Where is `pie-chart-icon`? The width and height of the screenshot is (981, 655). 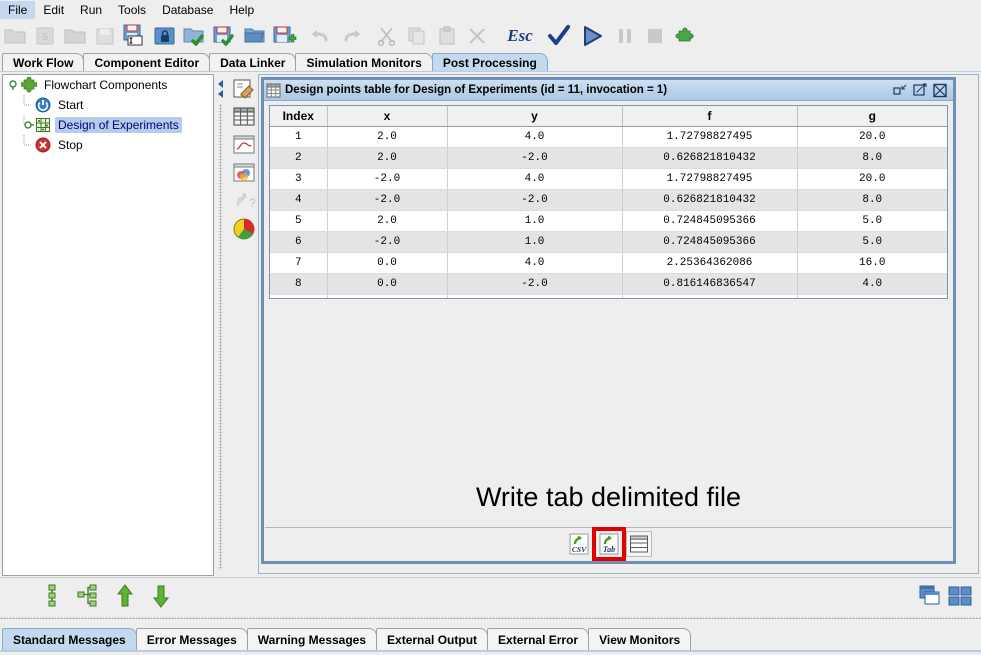 pie-chart-icon is located at coordinates (244, 229).